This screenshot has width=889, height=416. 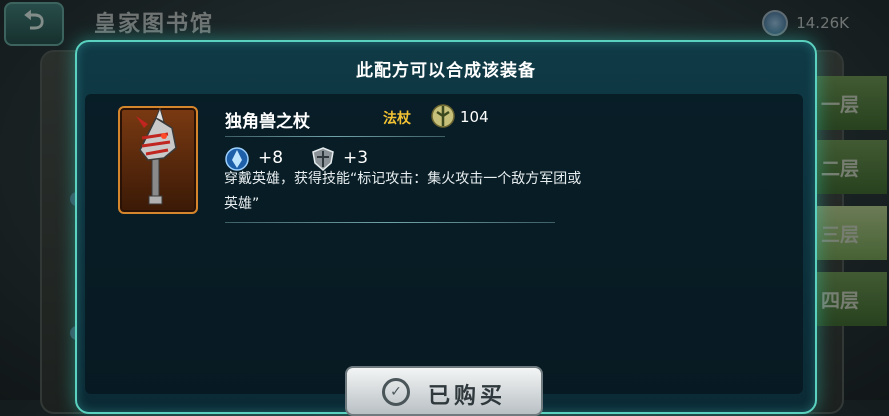 What do you see at coordinates (34, 21) in the screenshot?
I see `back-arrow-icon: ⮌` at bounding box center [34, 21].